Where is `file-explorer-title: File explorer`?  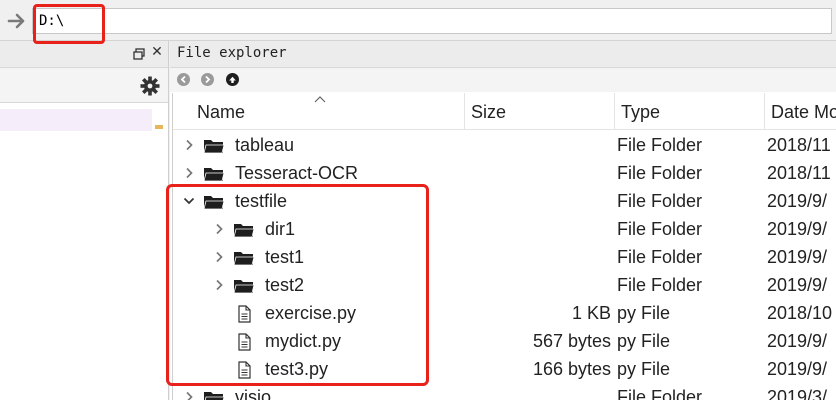
file-explorer-title: File explorer is located at coordinates (232, 53).